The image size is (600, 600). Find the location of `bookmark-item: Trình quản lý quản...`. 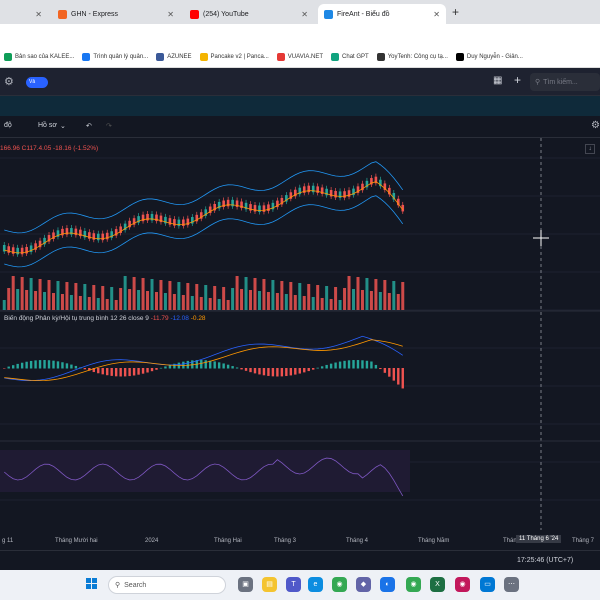

bookmark-item: Trình quản lý quản... is located at coordinates (115, 56).